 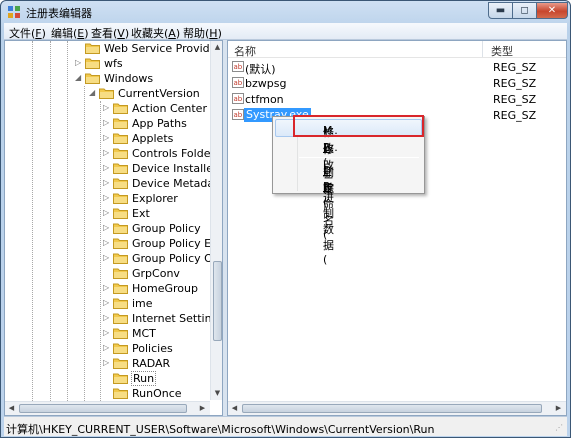 I want to click on values-horizontal-scrollbar: ◀ ▶, so click(x=397, y=408).